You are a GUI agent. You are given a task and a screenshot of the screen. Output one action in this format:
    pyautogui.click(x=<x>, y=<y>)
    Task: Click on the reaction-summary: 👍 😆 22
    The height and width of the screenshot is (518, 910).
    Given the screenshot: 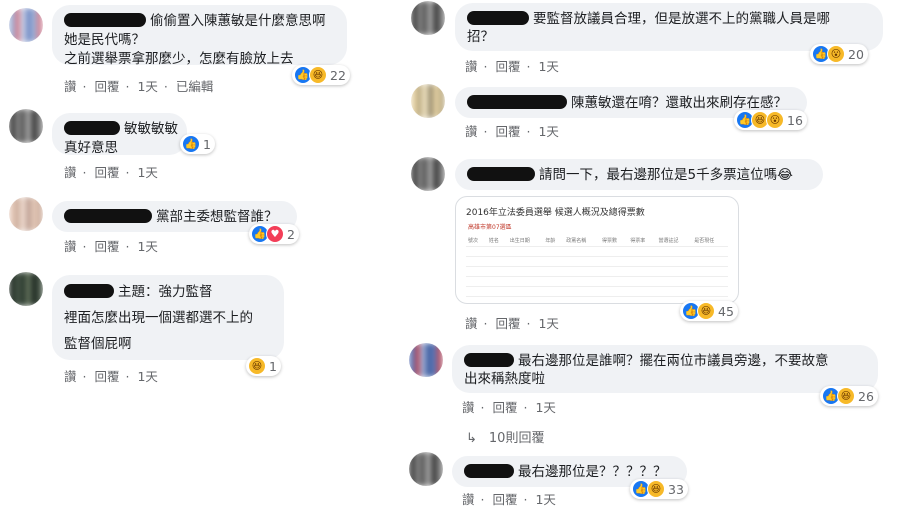 What is the action you would take?
    pyautogui.click(x=321, y=75)
    